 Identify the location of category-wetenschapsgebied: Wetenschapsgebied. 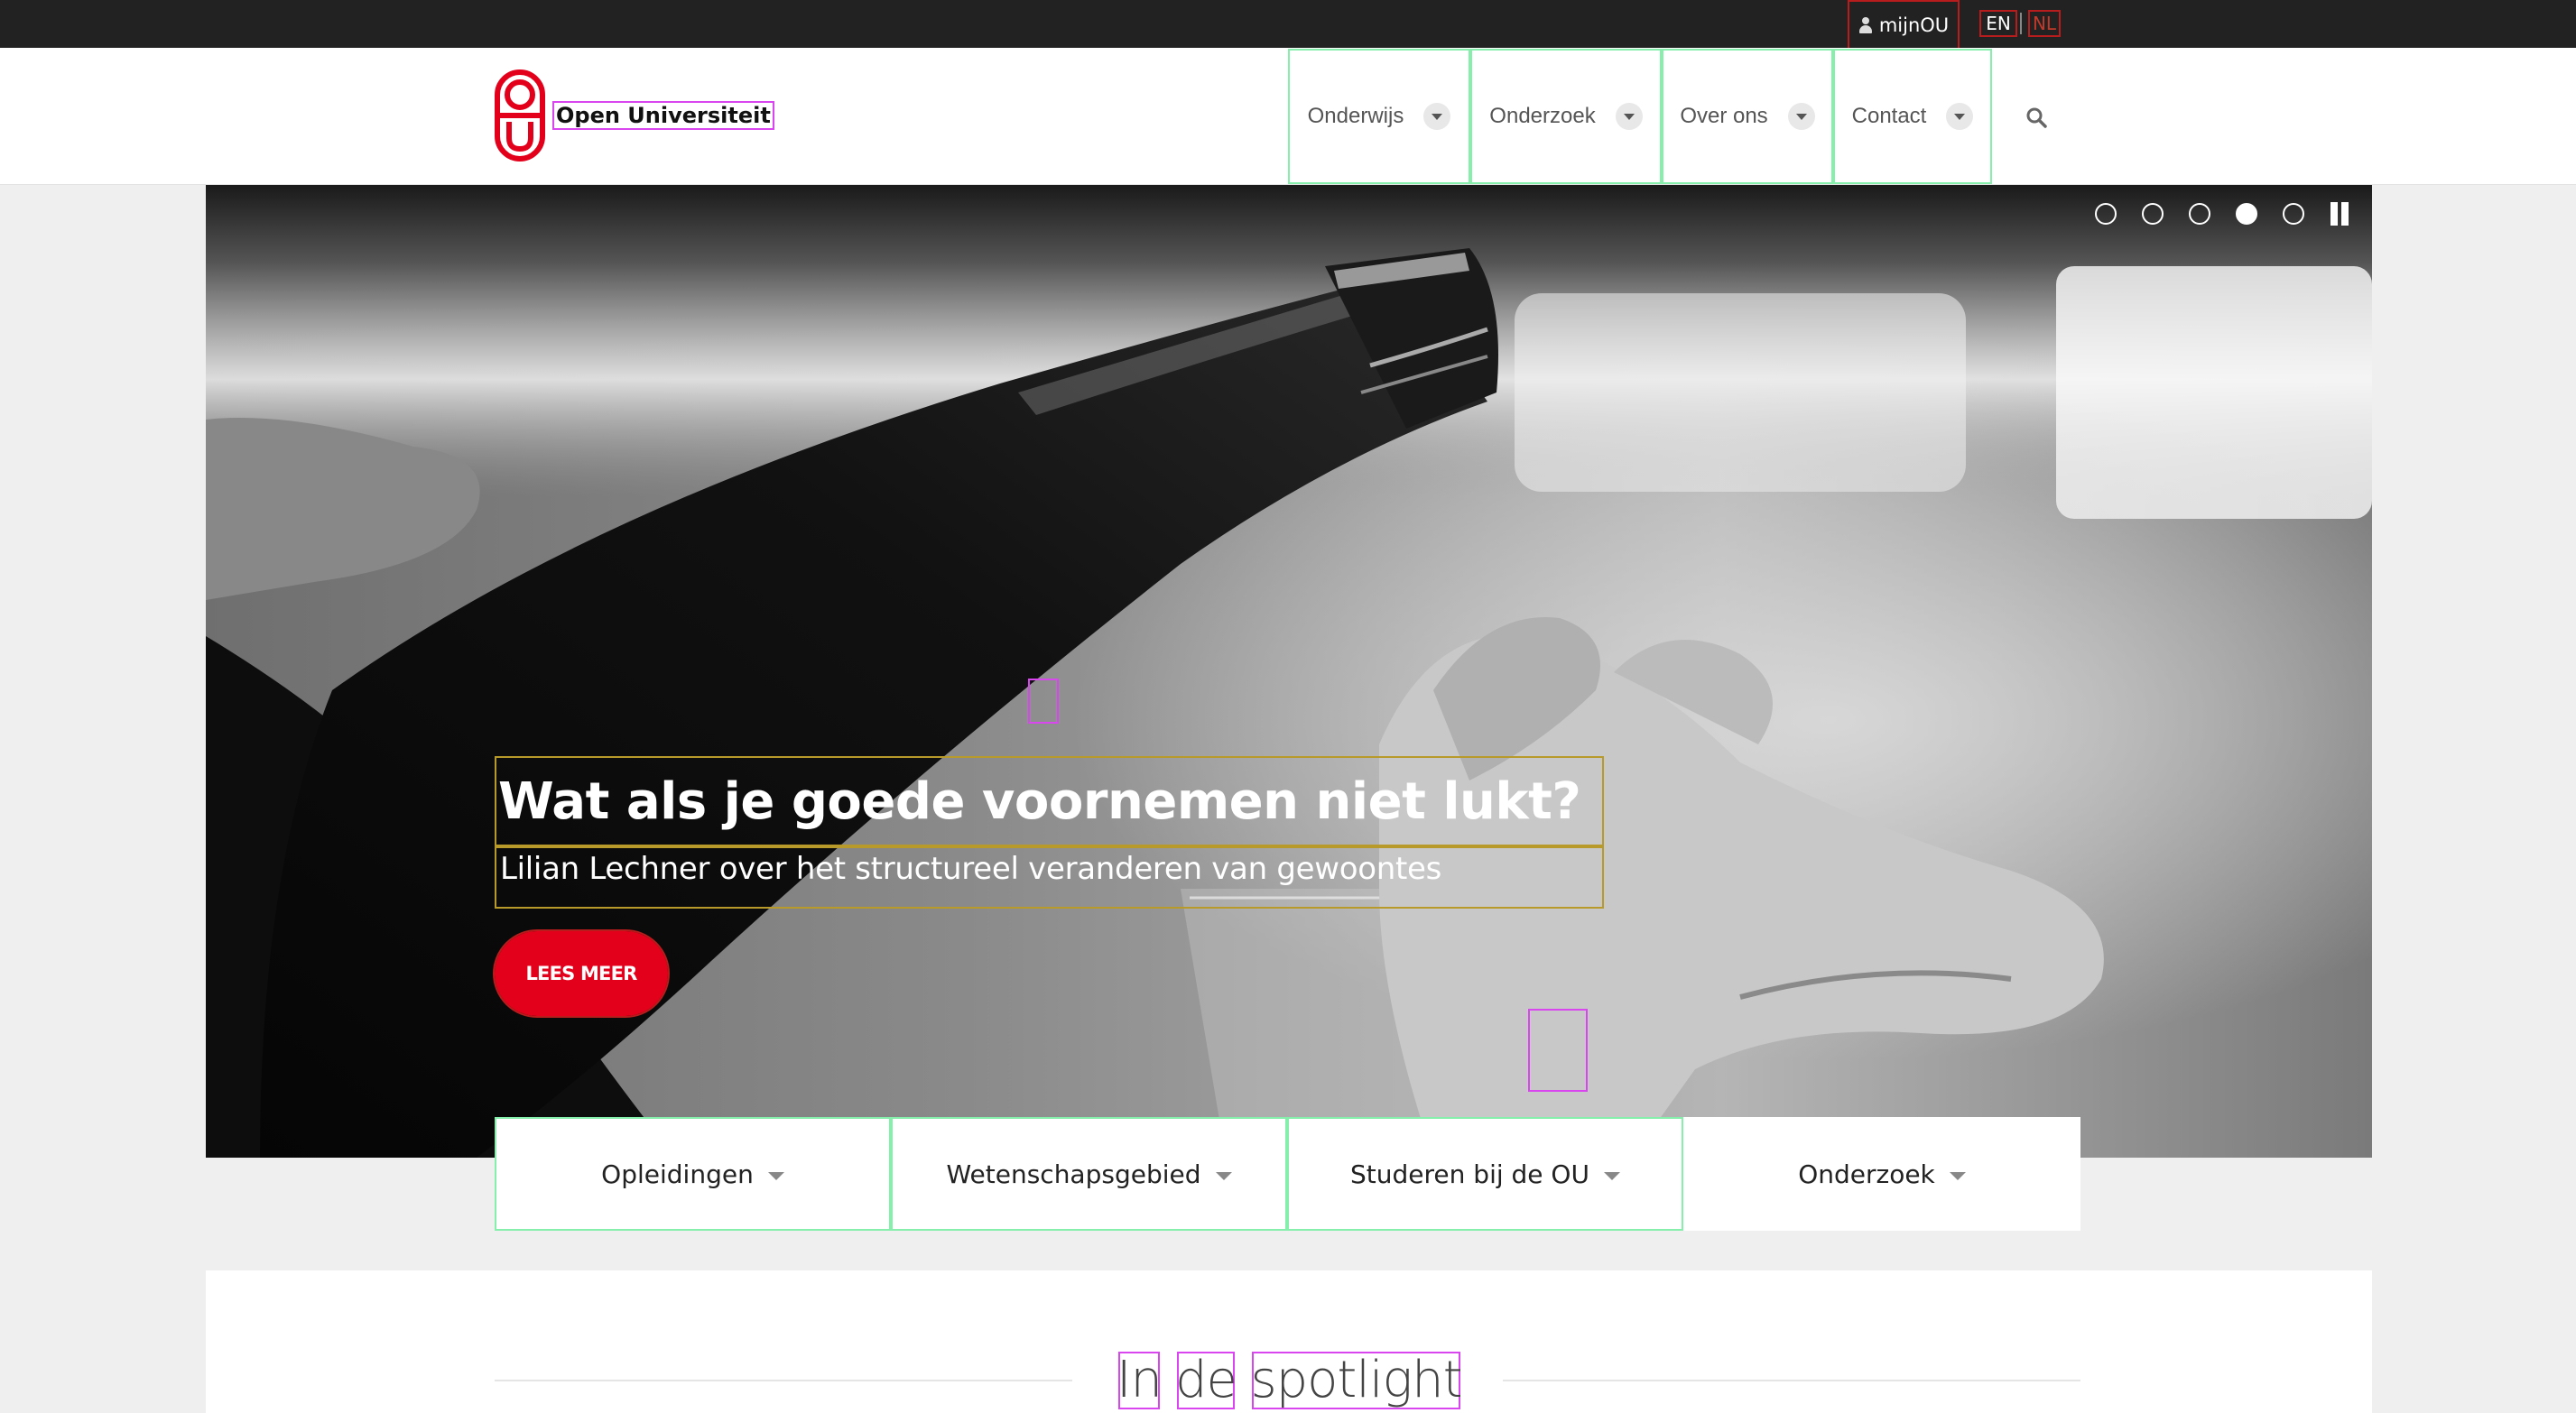
(1089, 1174).